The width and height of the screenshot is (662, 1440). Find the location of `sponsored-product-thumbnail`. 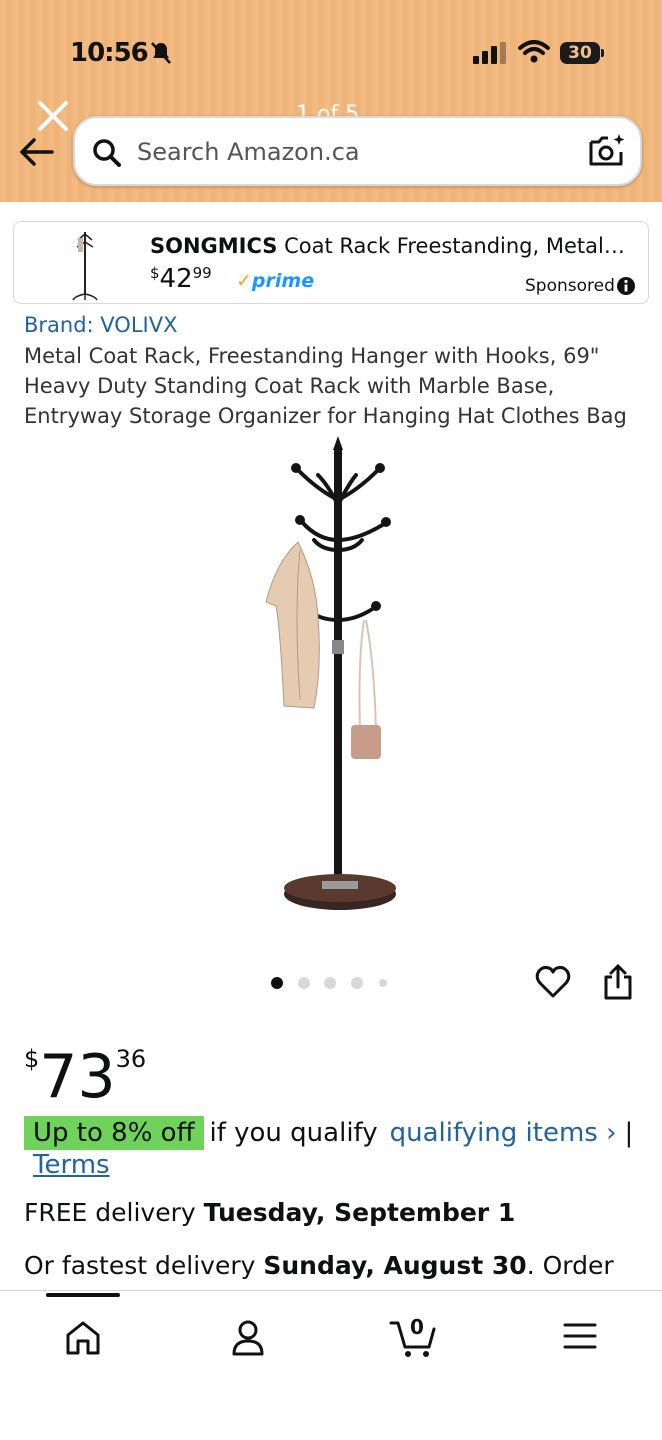

sponsored-product-thumbnail is located at coordinates (85, 266).